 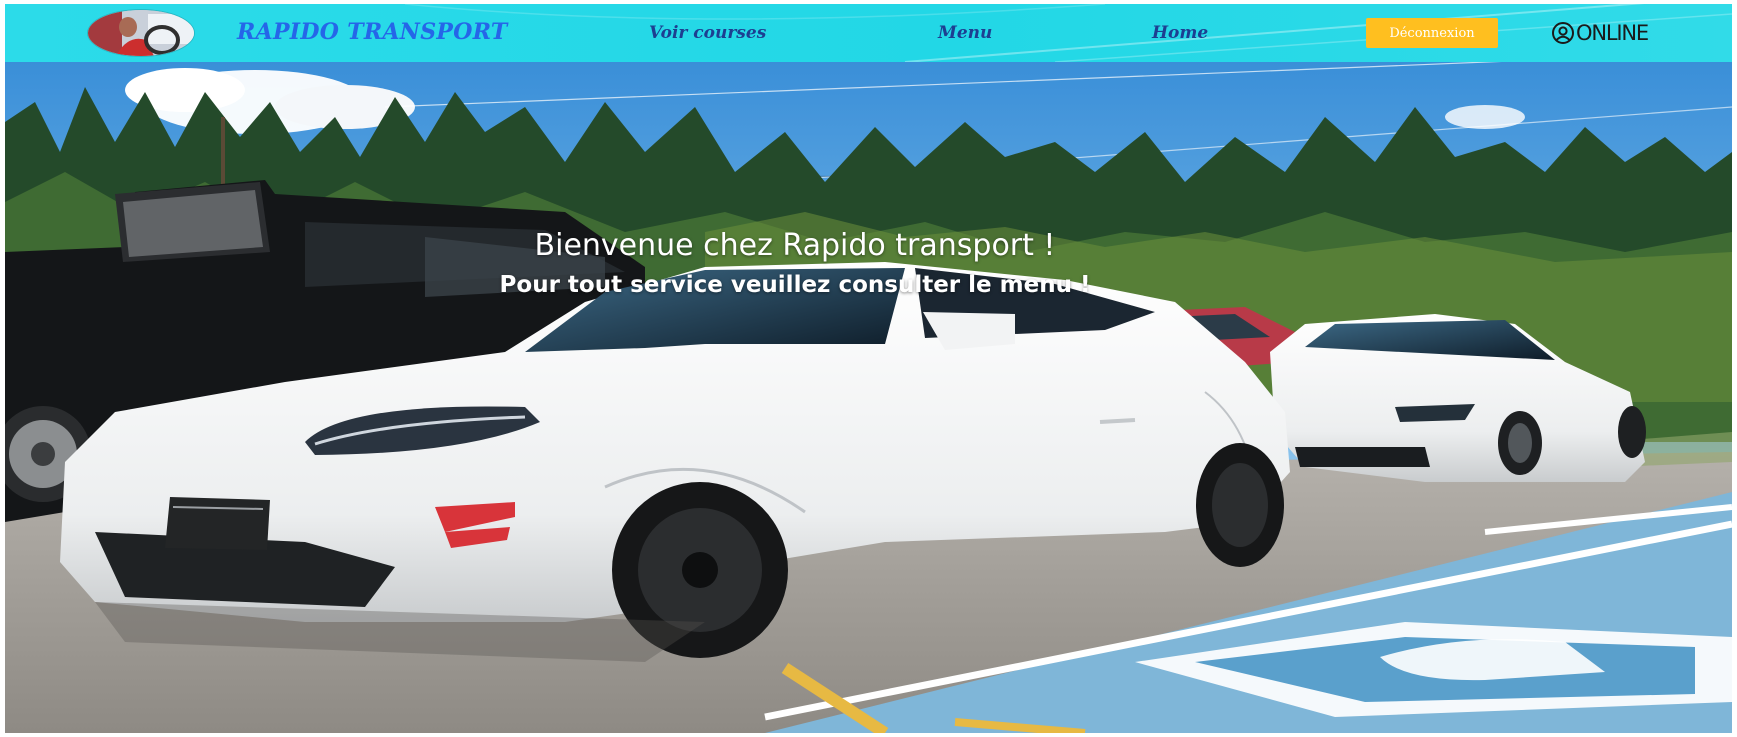 What do you see at coordinates (372, 32) in the screenshot?
I see `brand-title: RAPIDO TRANSPORT` at bounding box center [372, 32].